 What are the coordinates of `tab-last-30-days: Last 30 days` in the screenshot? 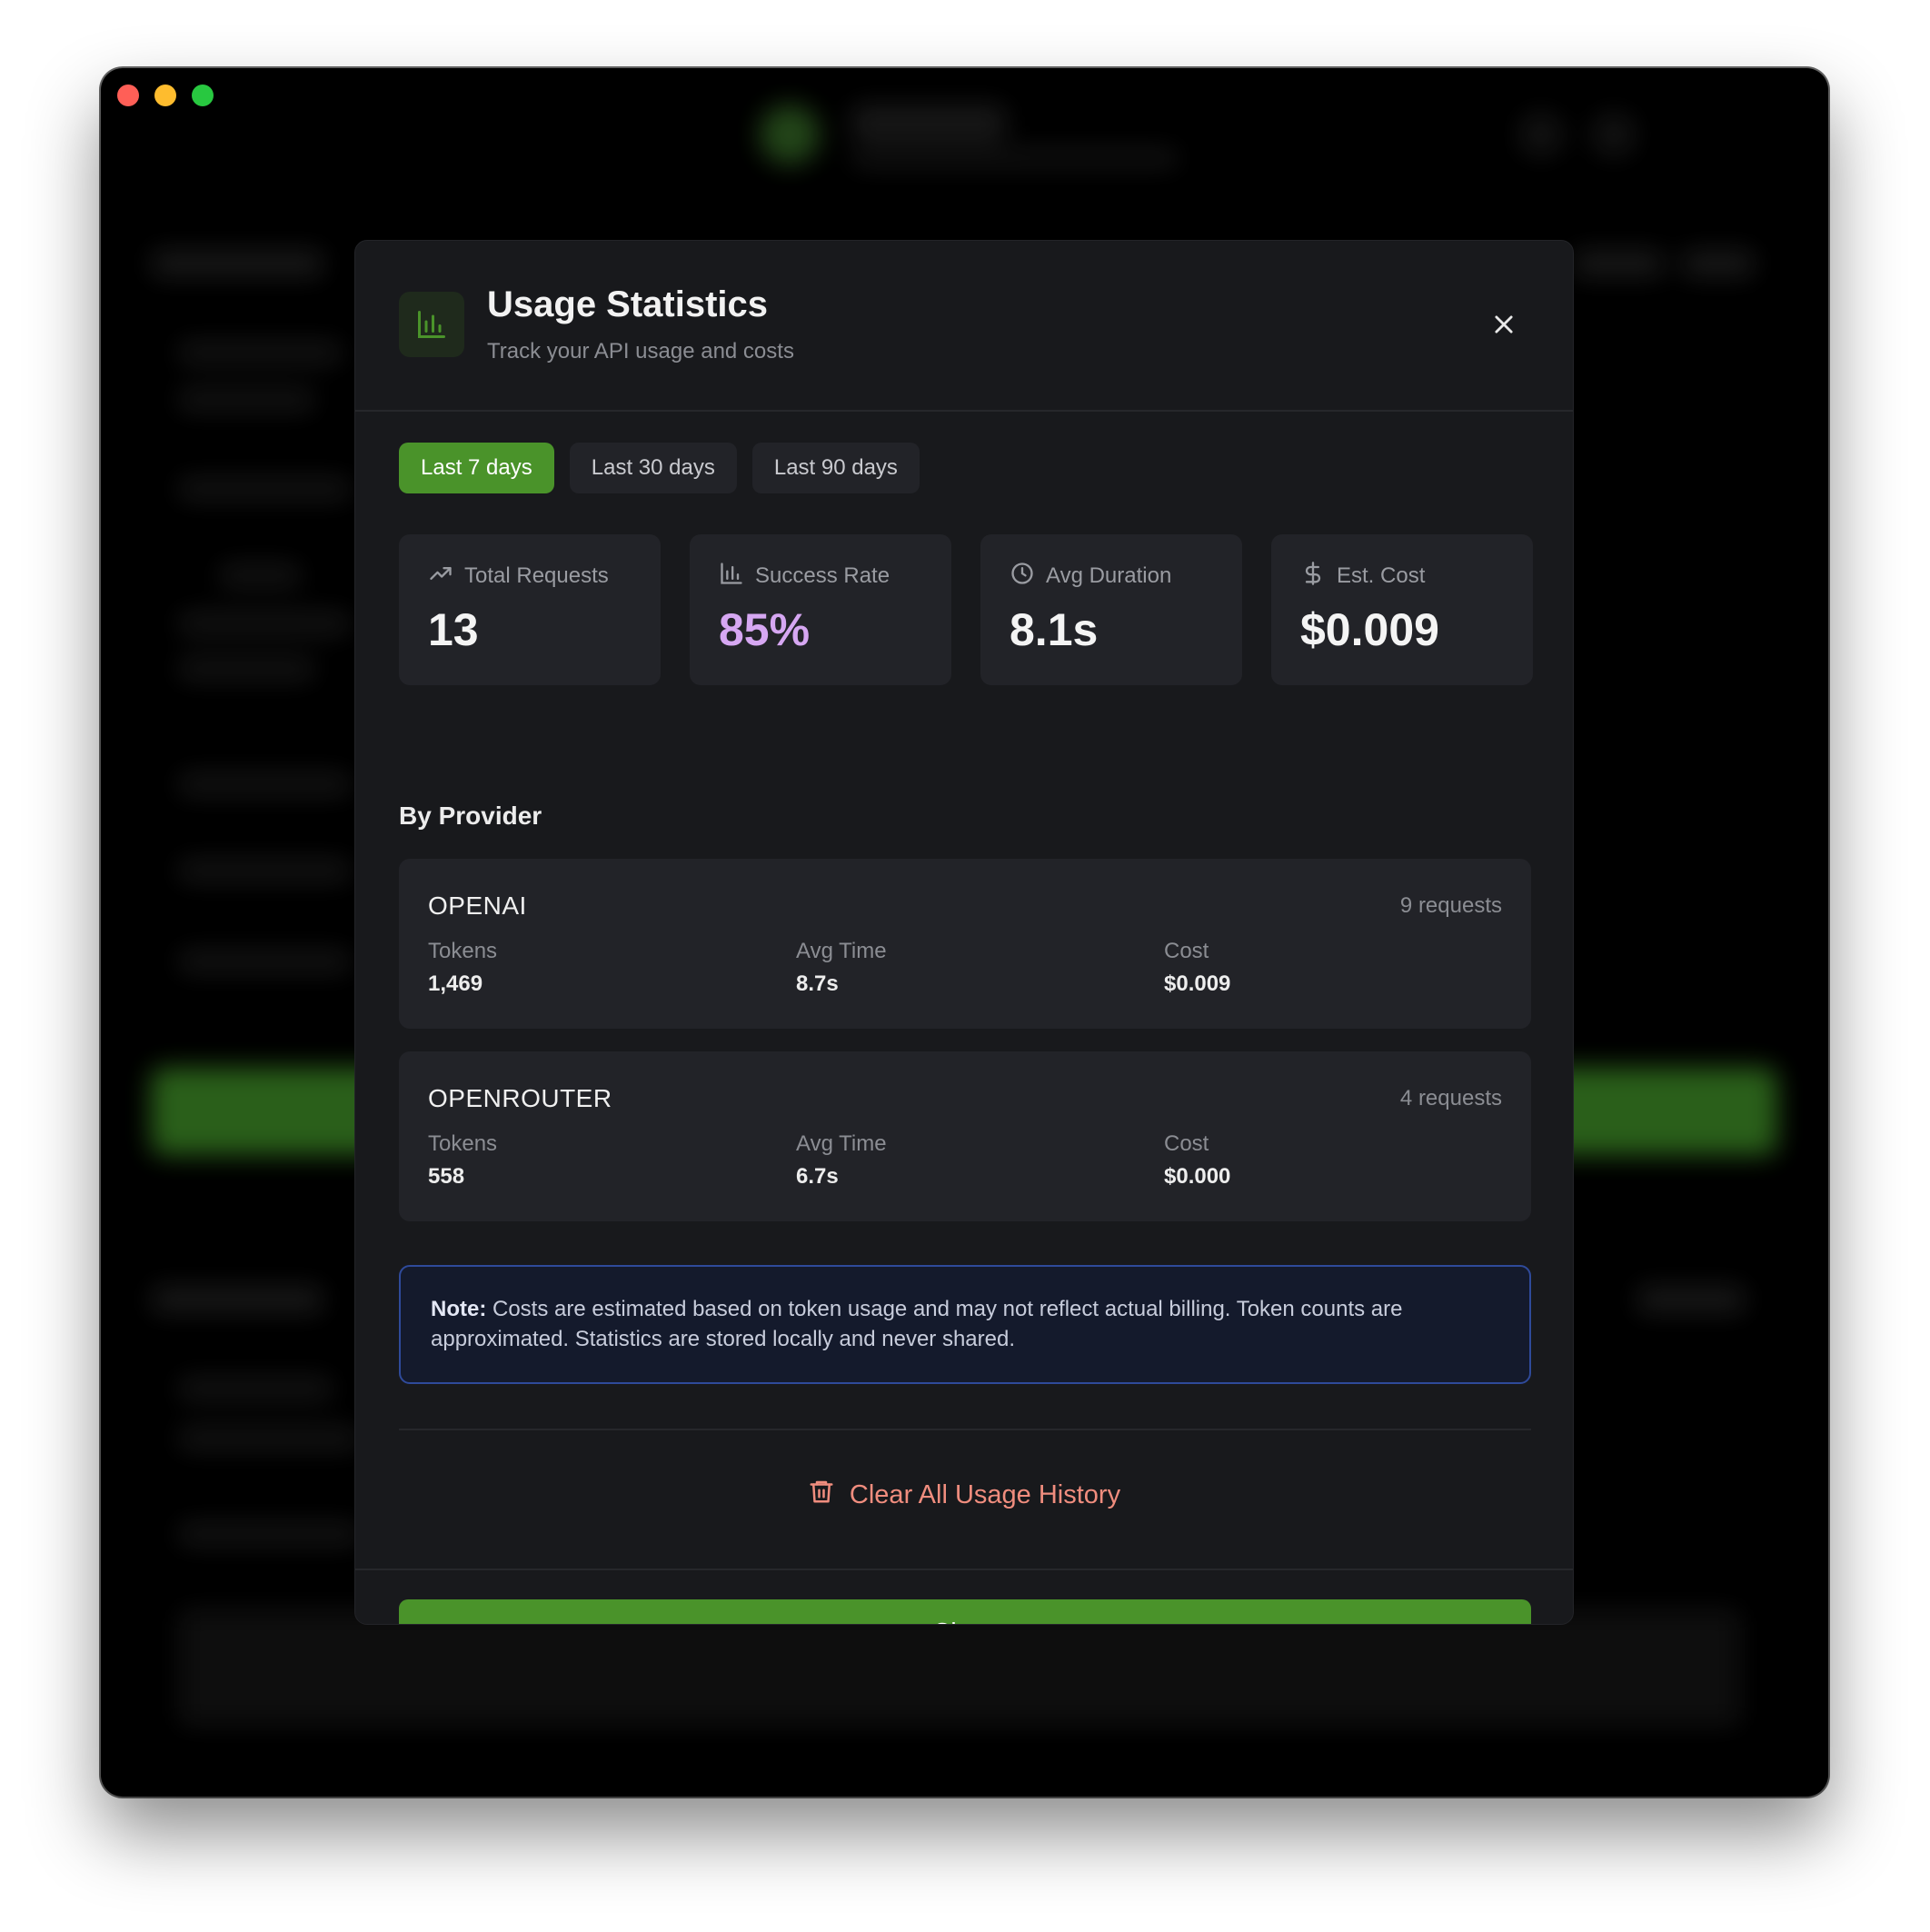 It's located at (653, 468).